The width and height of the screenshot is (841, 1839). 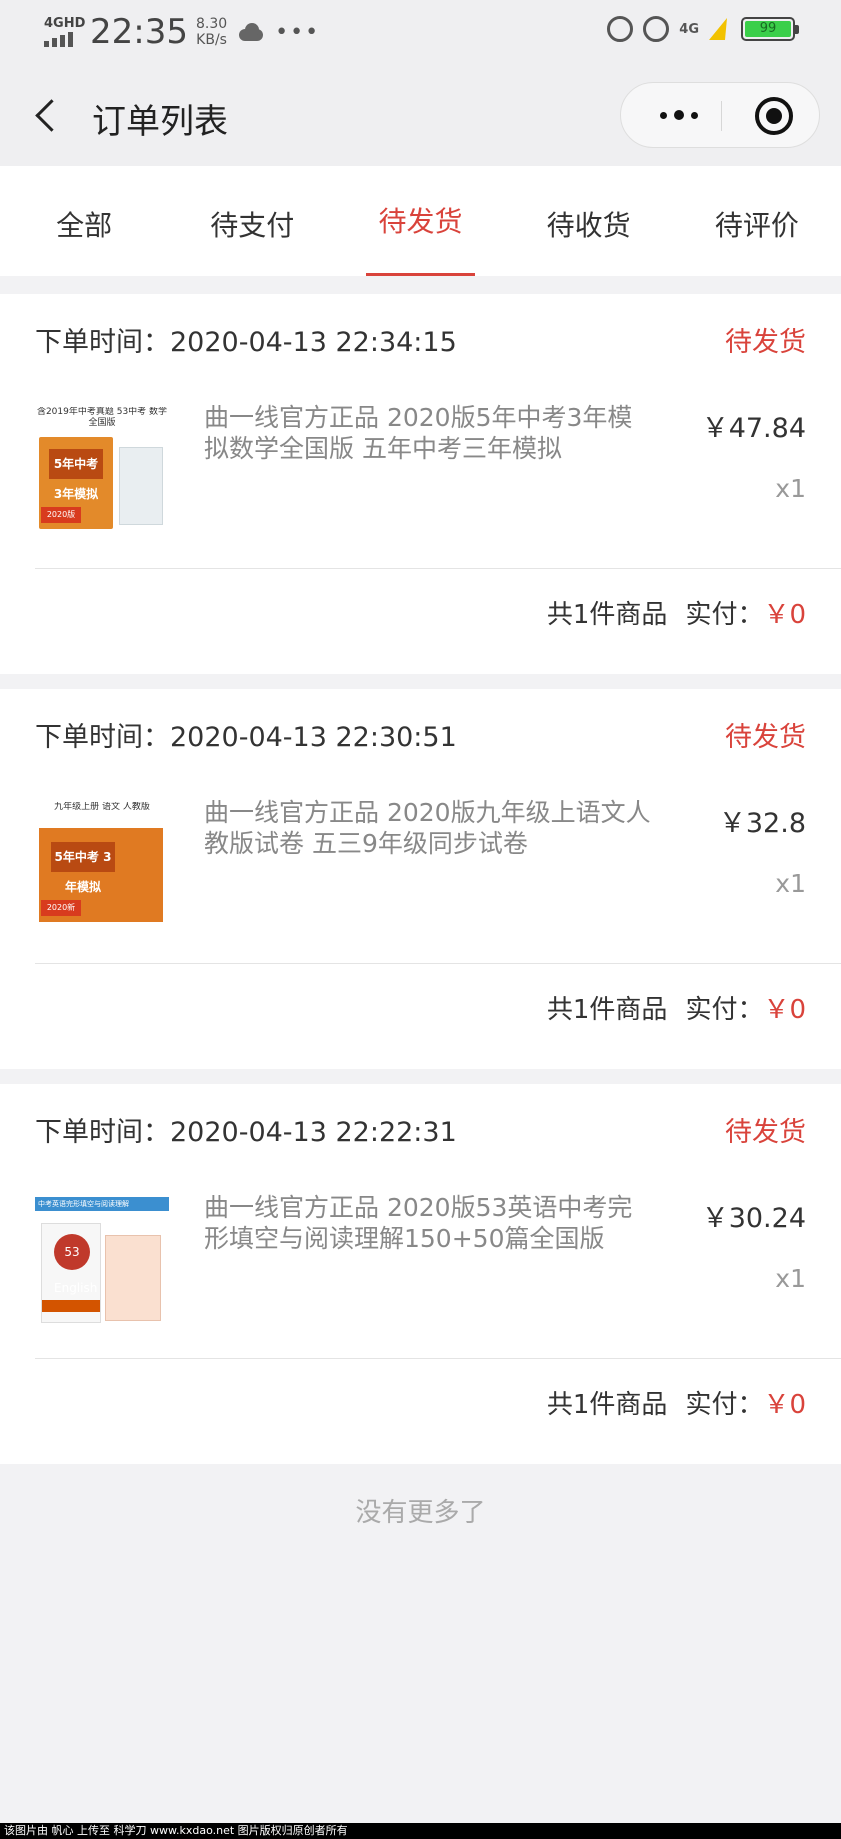 I want to click on watermark-text: 该图片由 帆心 上传至 科学刀 www.kxdao.net 图片版权归原创者所有, so click(x=420, y=1831).